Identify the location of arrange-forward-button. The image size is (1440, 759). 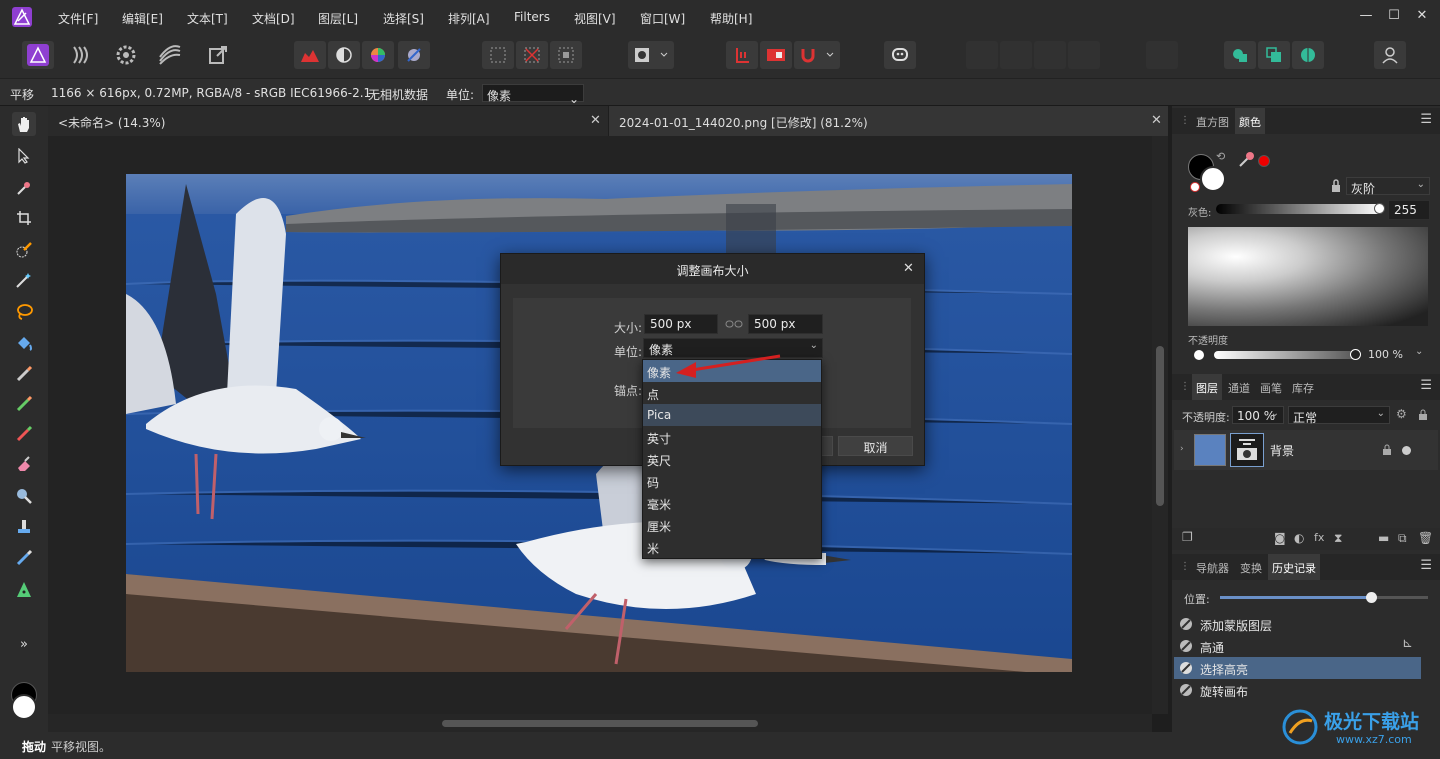
(1050, 55).